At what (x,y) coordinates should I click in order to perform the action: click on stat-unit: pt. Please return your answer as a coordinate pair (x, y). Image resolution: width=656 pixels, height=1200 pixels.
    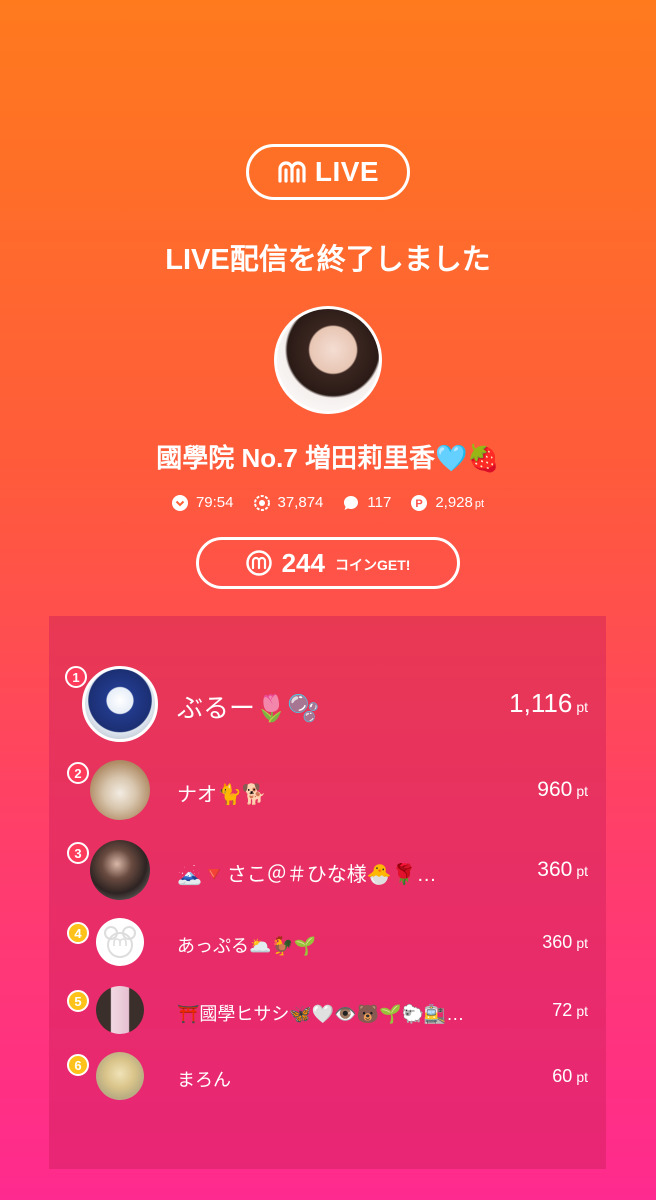
    Looking at the image, I should click on (479, 504).